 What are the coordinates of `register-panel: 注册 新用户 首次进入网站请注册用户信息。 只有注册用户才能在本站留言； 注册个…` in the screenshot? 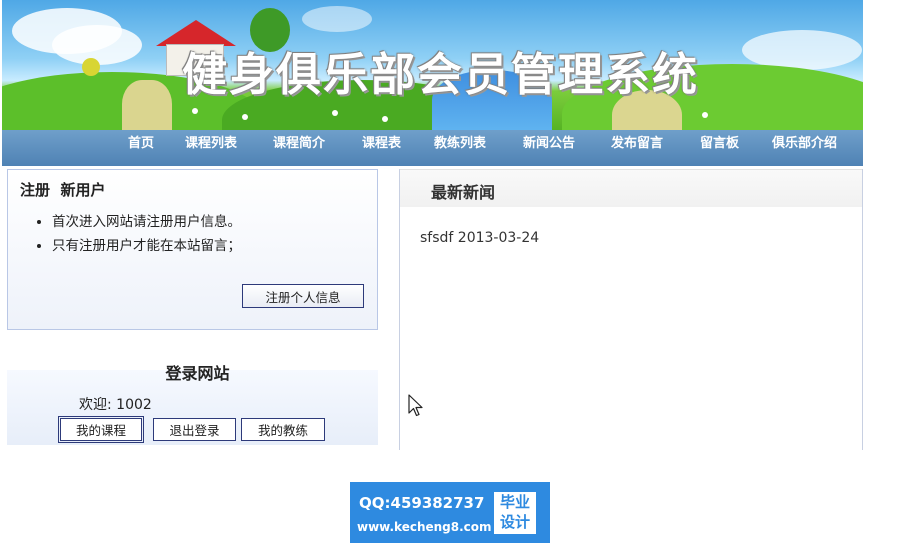 It's located at (192, 249).